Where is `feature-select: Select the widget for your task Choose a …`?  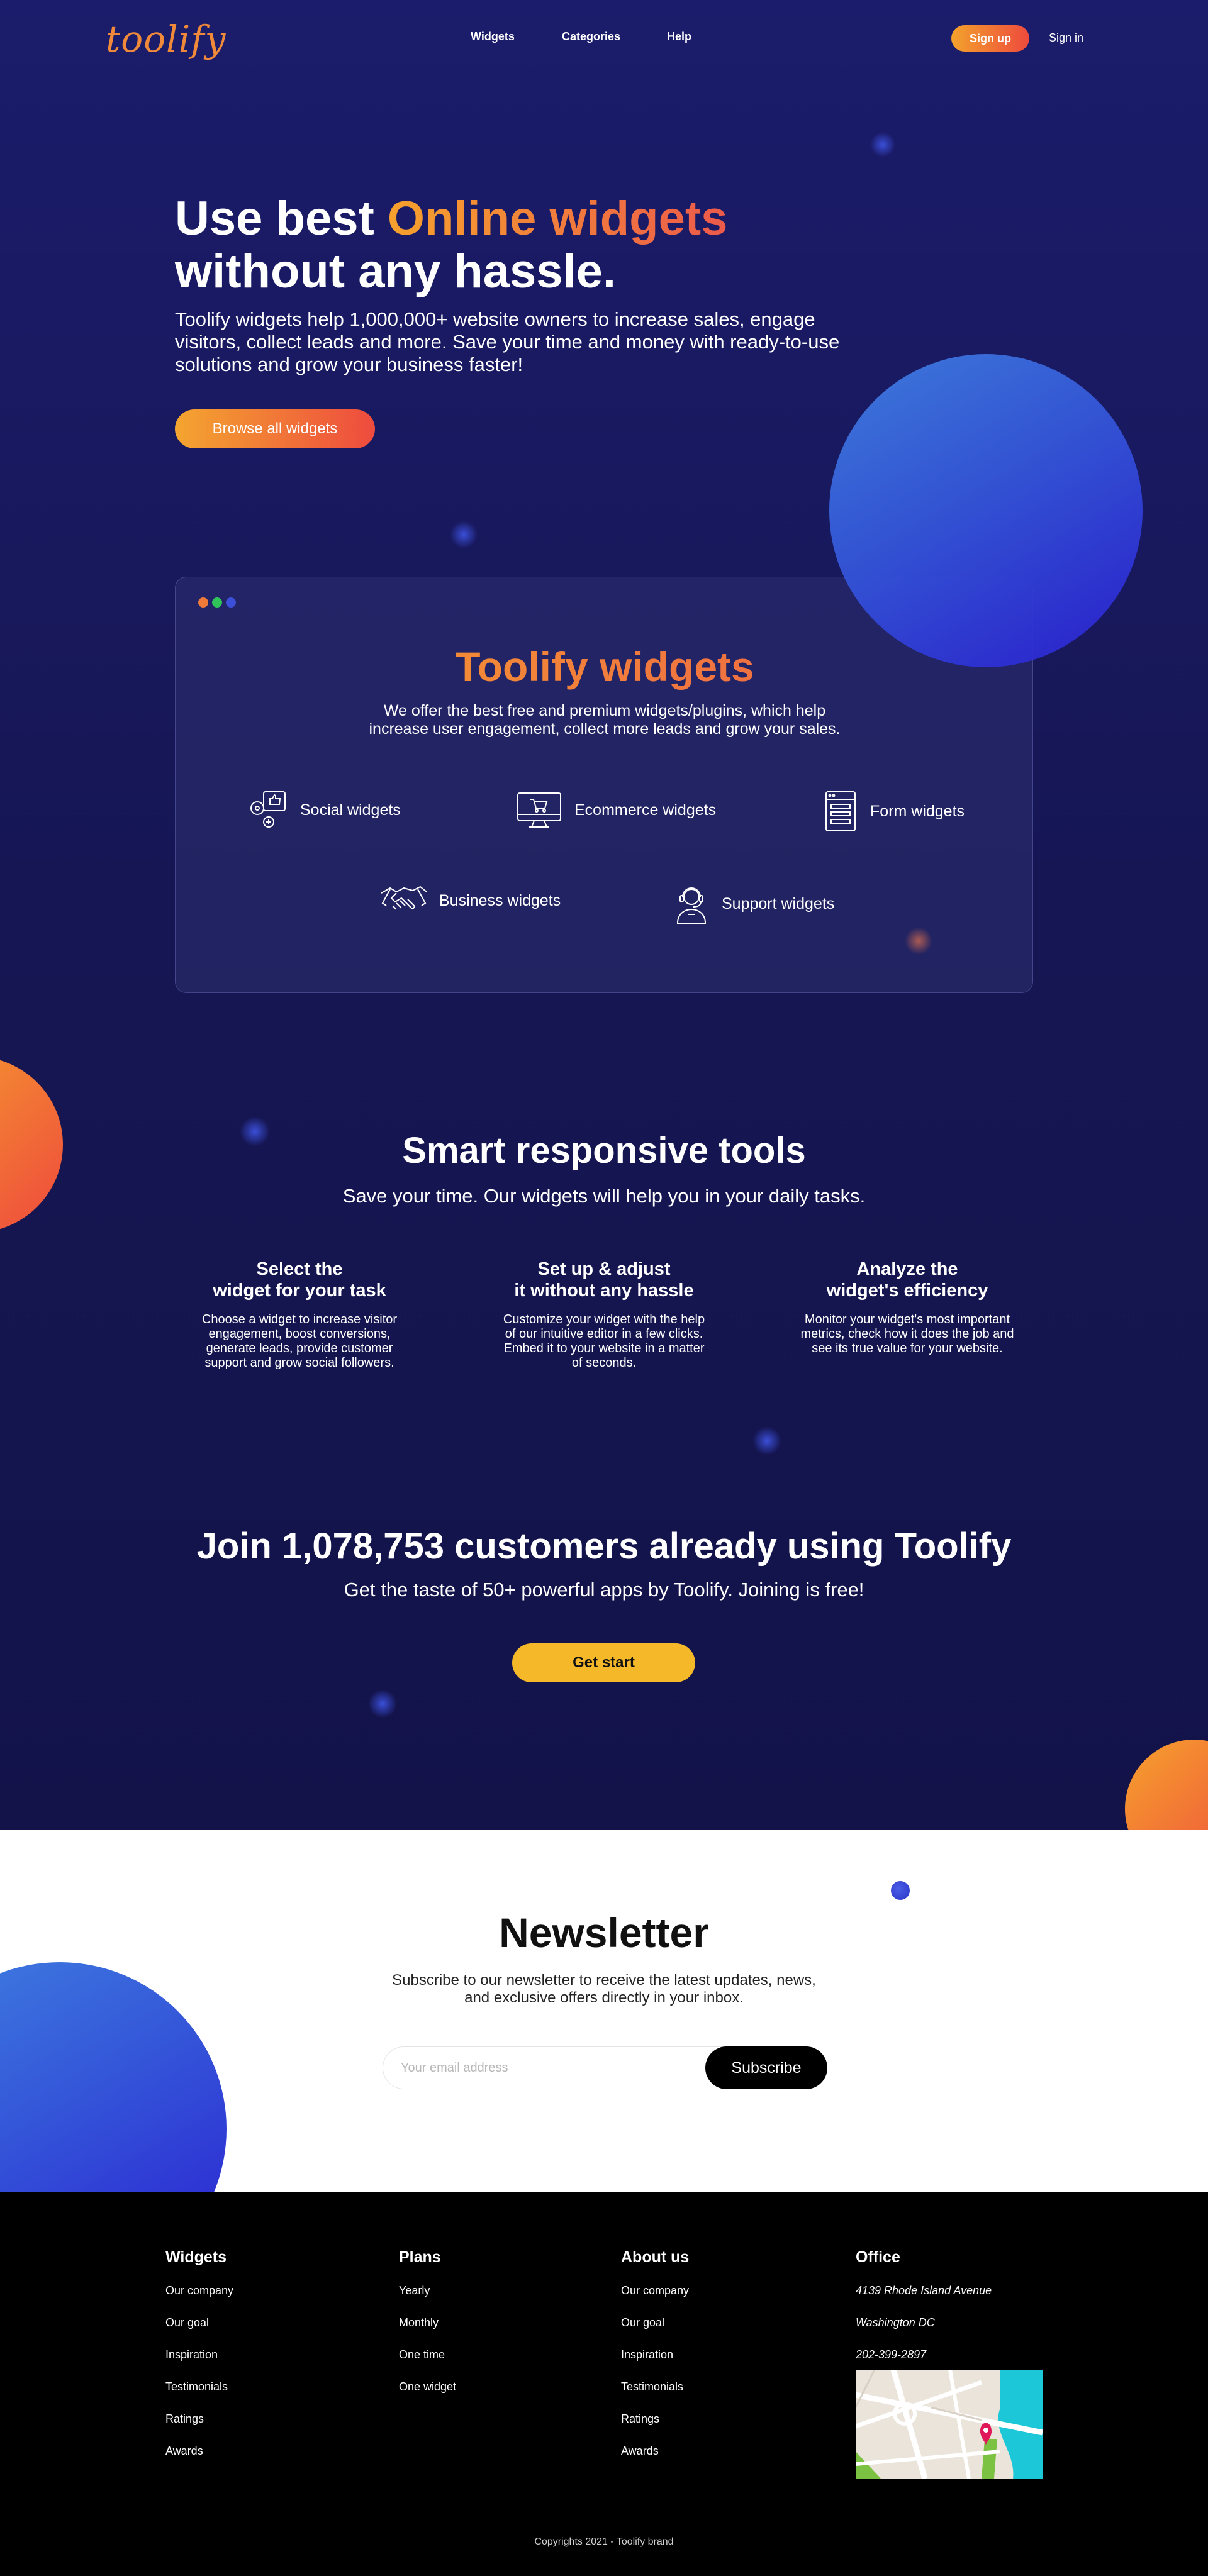
feature-select: Select the widget for your task Choose a … is located at coordinates (299, 1314).